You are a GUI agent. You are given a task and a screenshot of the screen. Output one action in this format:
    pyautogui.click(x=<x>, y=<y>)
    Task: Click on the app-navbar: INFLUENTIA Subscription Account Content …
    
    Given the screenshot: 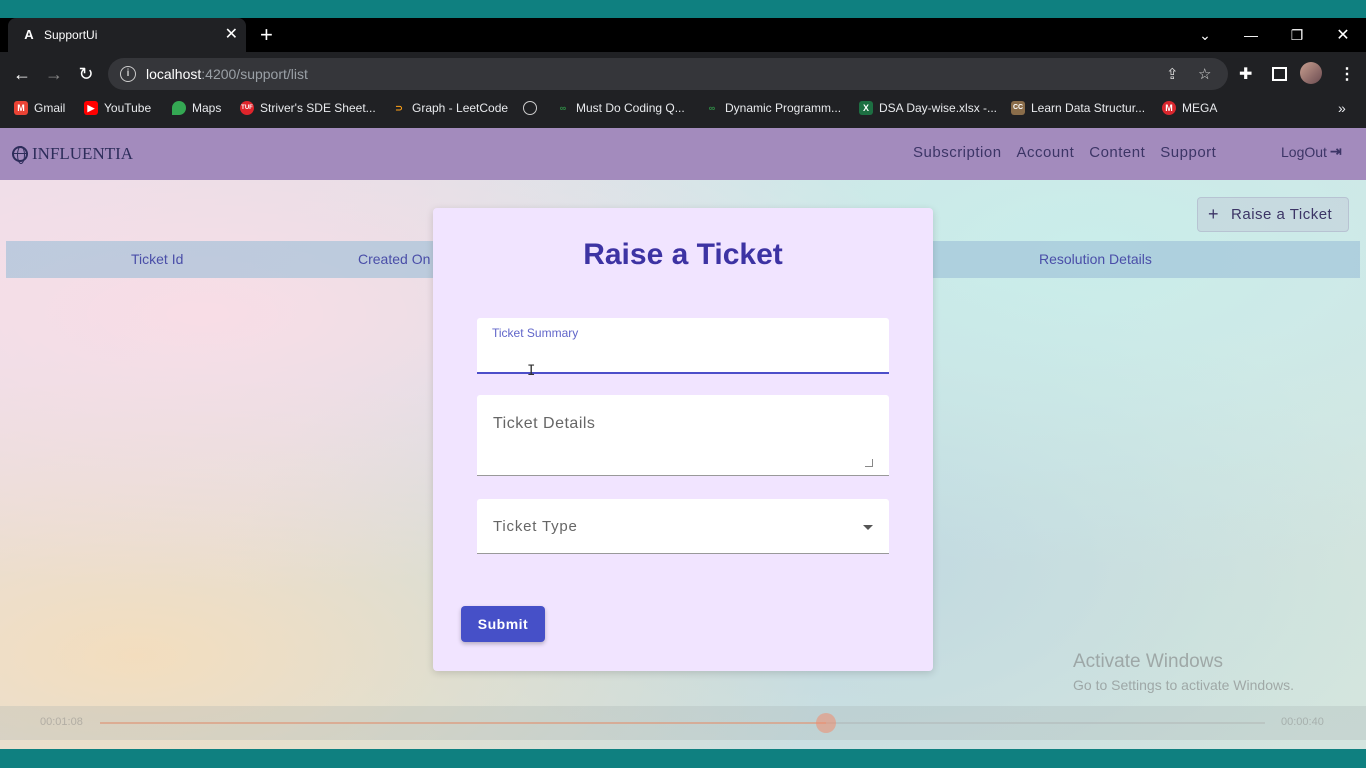 What is the action you would take?
    pyautogui.click(x=683, y=154)
    